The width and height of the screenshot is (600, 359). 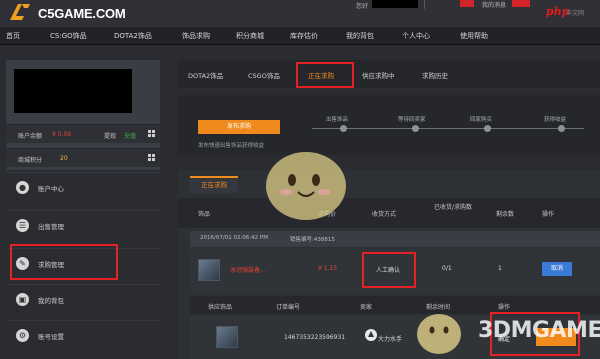 What do you see at coordinates (390, 338) in the screenshot?
I see `supply-seller: 大力水手` at bounding box center [390, 338].